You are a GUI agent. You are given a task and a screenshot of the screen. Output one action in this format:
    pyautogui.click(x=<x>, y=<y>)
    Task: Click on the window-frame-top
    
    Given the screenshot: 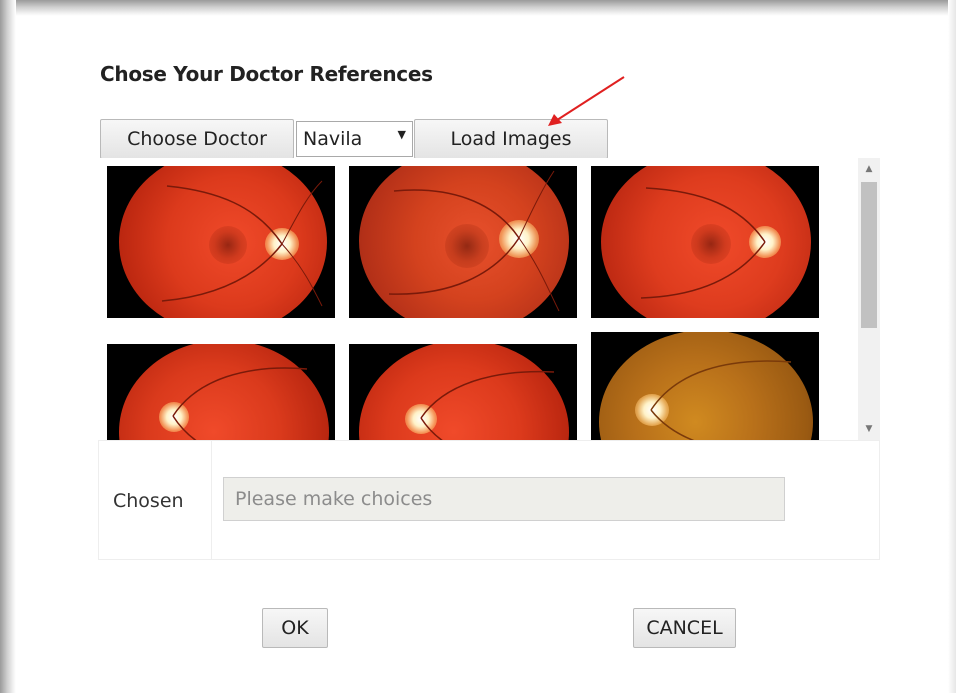 What is the action you would take?
    pyautogui.click(x=478, y=8)
    